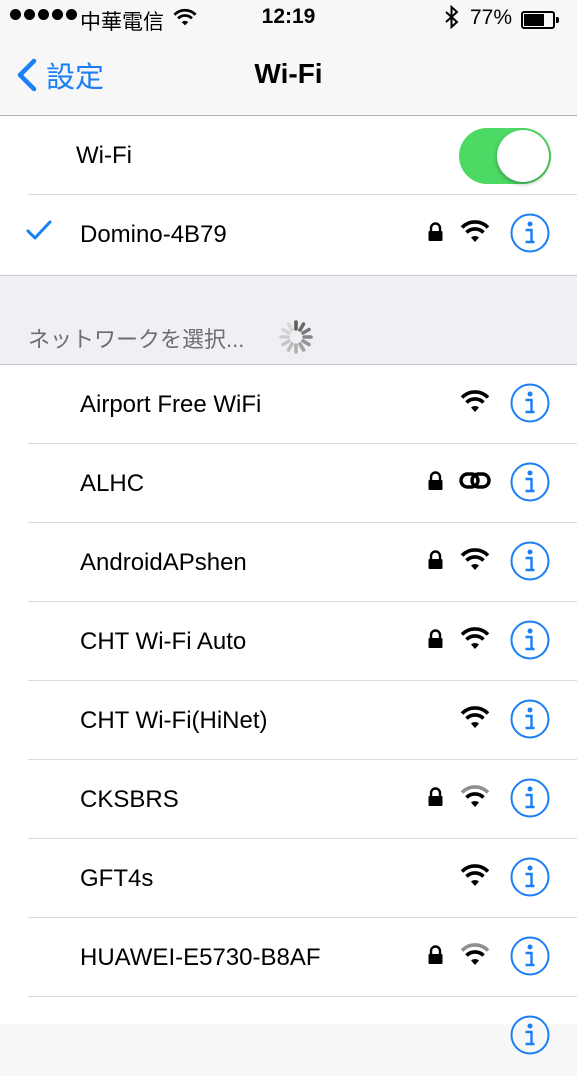  What do you see at coordinates (288, 19) in the screenshot?
I see `status-bar: 中華電信 12:19 77%` at bounding box center [288, 19].